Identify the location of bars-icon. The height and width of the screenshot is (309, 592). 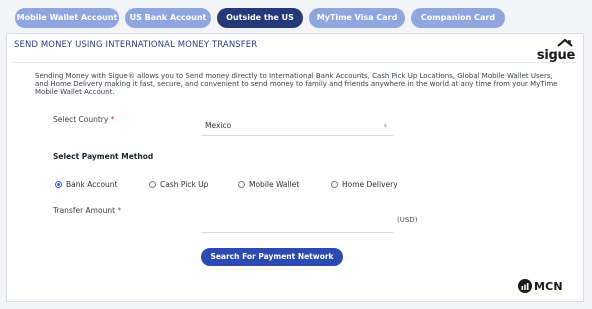
(525, 286).